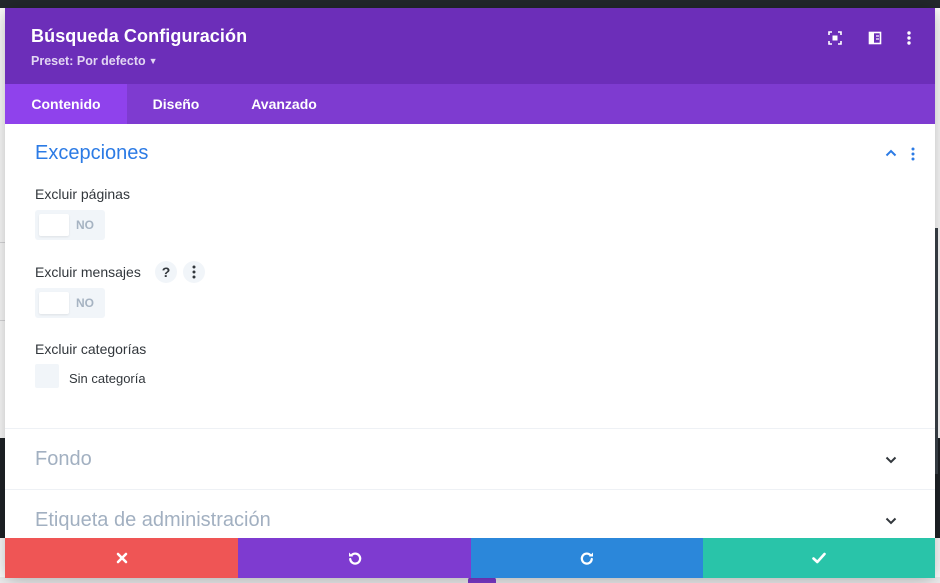 The height and width of the screenshot is (583, 940). I want to click on help-icon: ?, so click(166, 272).